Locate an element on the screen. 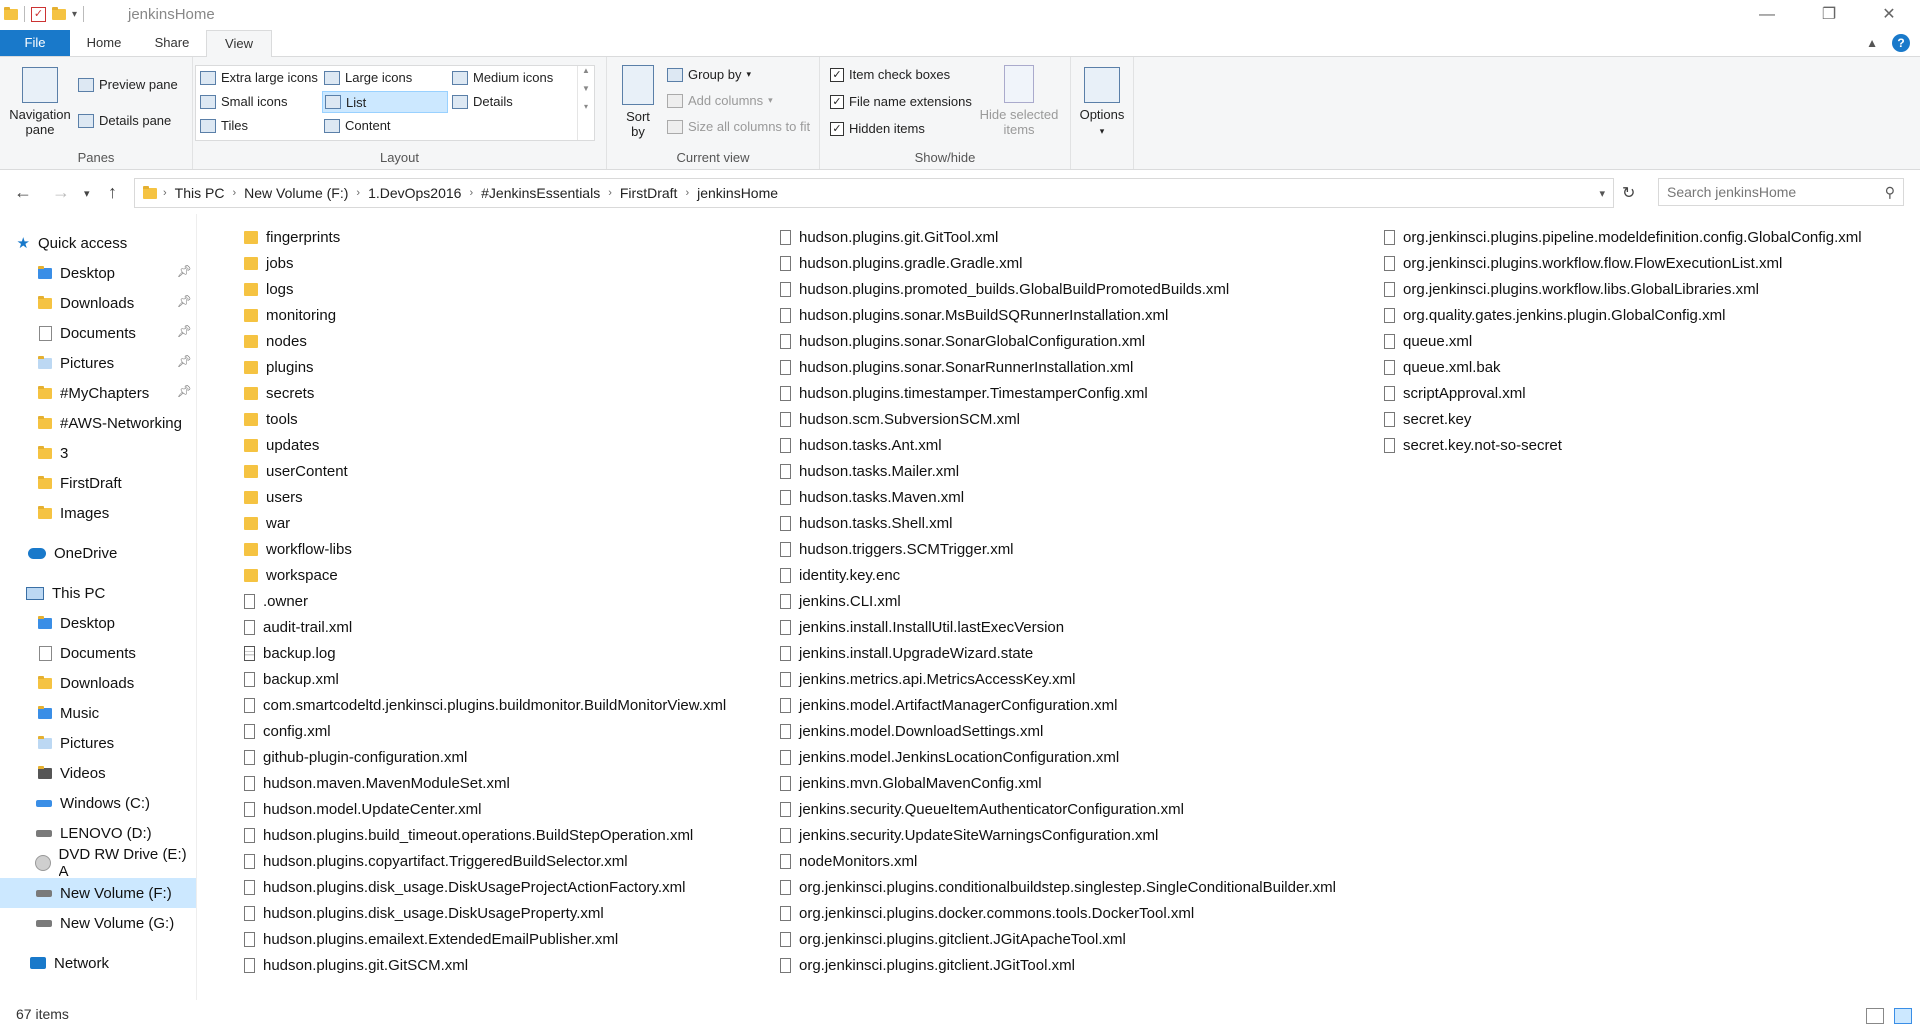 The width and height of the screenshot is (1920, 1030). list-item: queue.xml.bak is located at coordinates (1623, 367).